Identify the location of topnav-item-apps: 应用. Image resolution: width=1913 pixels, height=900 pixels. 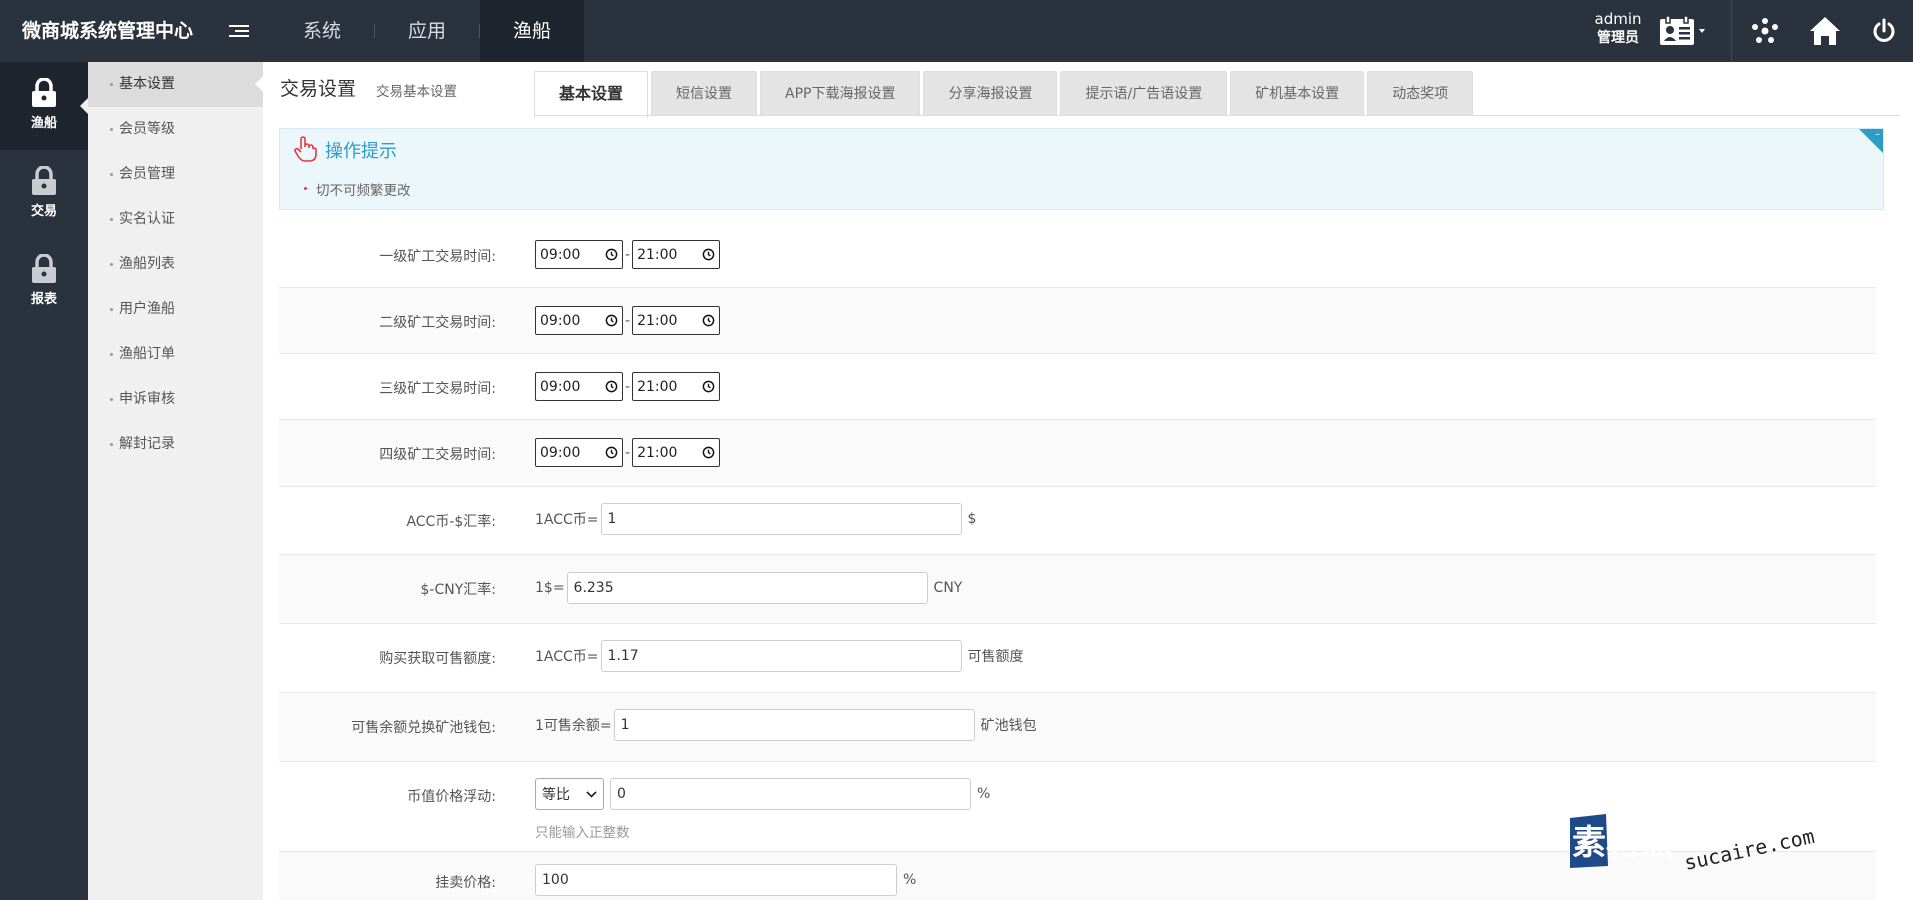
(427, 31).